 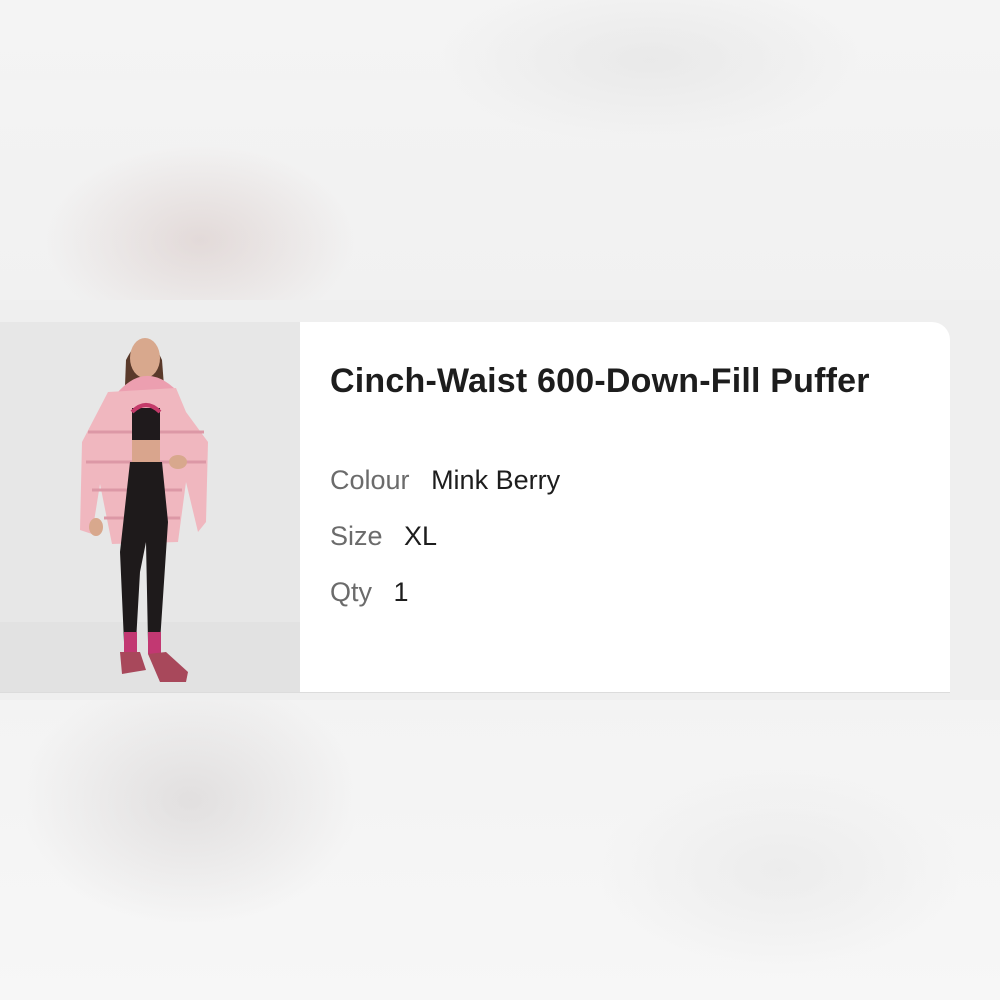 I want to click on attribute-row-colour: Colour Mink Berry, so click(x=600, y=481).